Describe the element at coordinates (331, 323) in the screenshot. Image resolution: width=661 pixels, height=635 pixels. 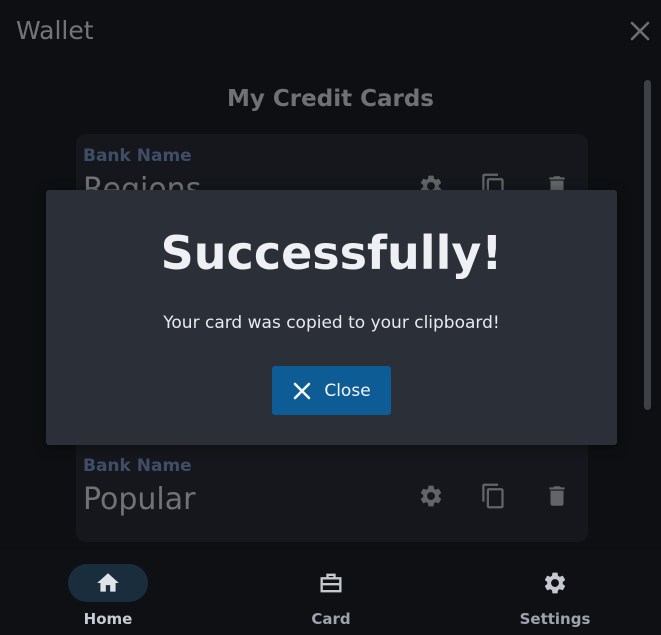
I see `dialog-message: Your card was copied to your clipboard!` at that location.